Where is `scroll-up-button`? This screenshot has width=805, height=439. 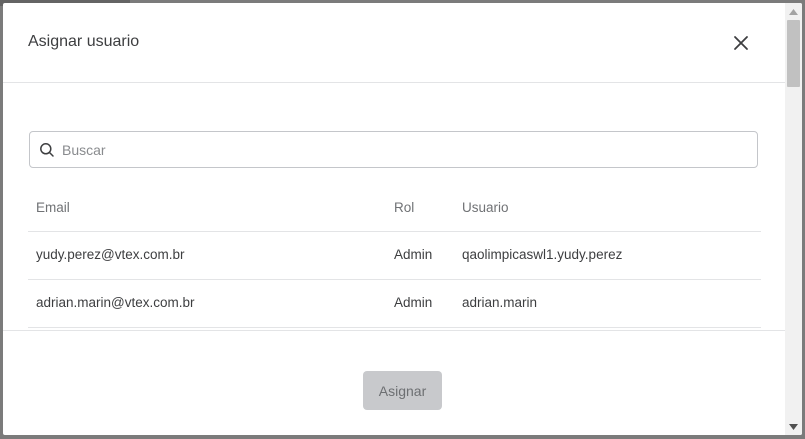
scroll-up-button is located at coordinates (793, 11).